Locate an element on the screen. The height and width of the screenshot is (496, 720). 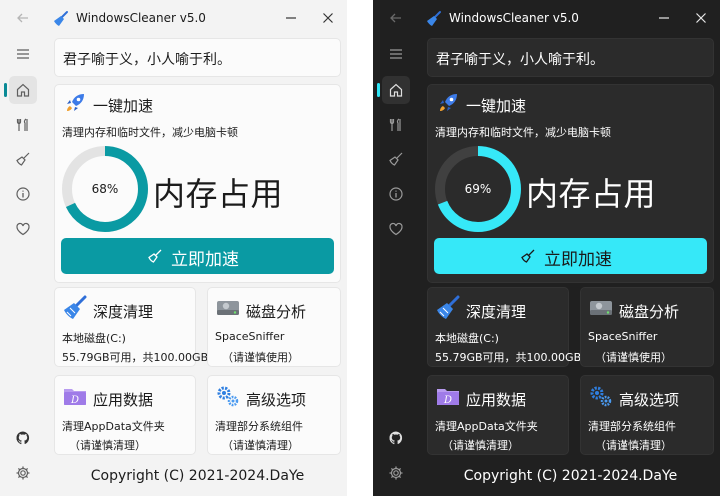
deep-clean-drive: 本地磁盘(C:) is located at coordinates (94, 338).